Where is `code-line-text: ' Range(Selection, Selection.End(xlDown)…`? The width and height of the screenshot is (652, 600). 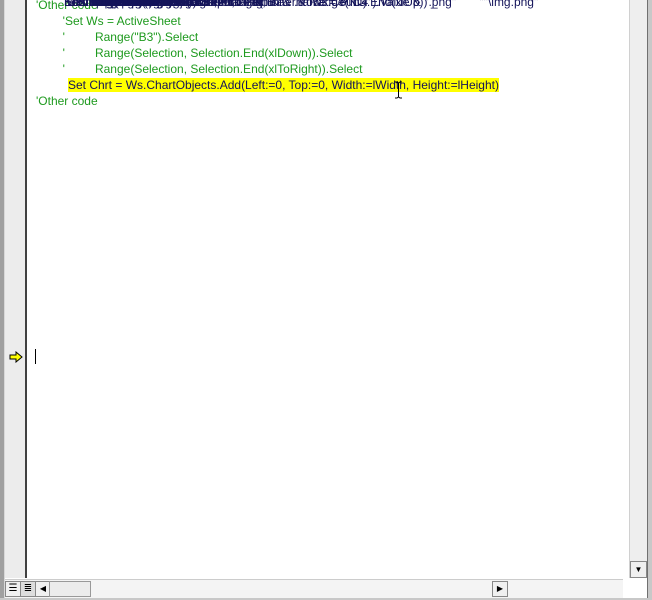
code-line-text: ' Range(Selection, Selection.End(xlDown)… is located at coordinates (194, 53).